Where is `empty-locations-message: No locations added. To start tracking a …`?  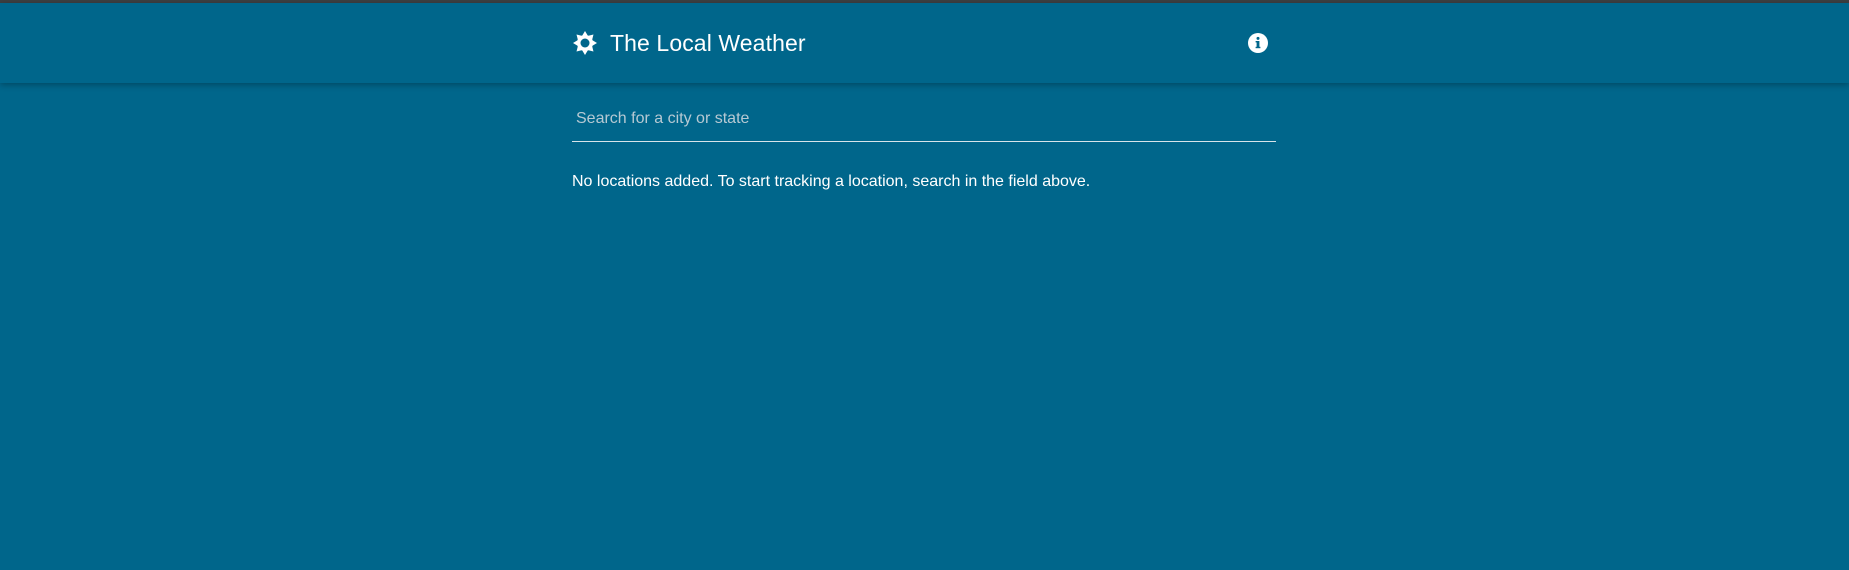 empty-locations-message: No locations added. To start tracking a … is located at coordinates (831, 181).